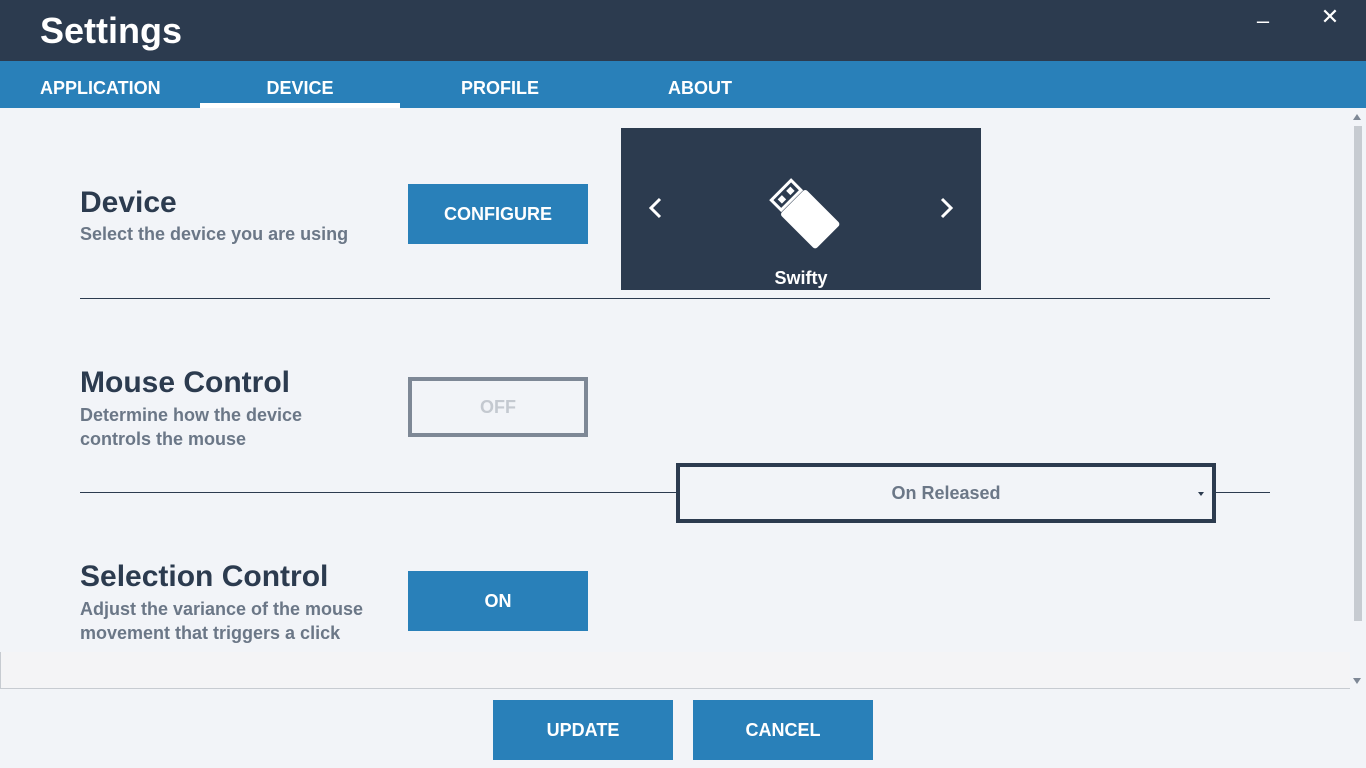 The width and height of the screenshot is (1366, 768). Describe the element at coordinates (498, 407) in the screenshot. I see `mouse-control-toggle: OFF` at that location.